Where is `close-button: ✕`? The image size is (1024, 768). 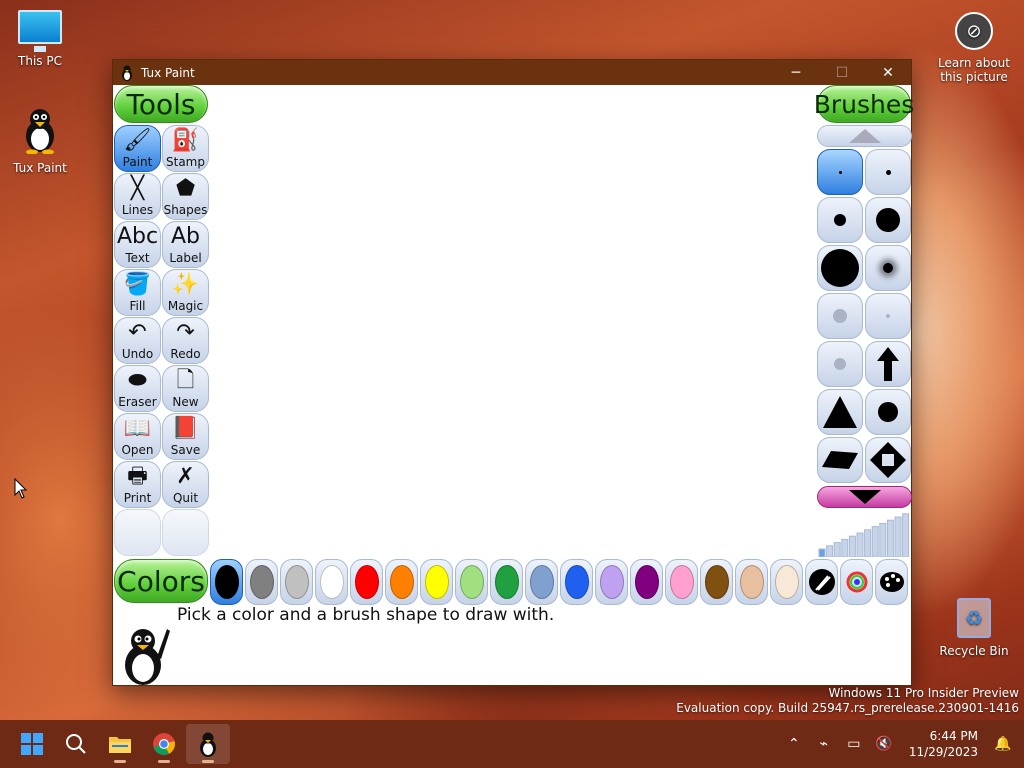 close-button: ✕ is located at coordinates (888, 72).